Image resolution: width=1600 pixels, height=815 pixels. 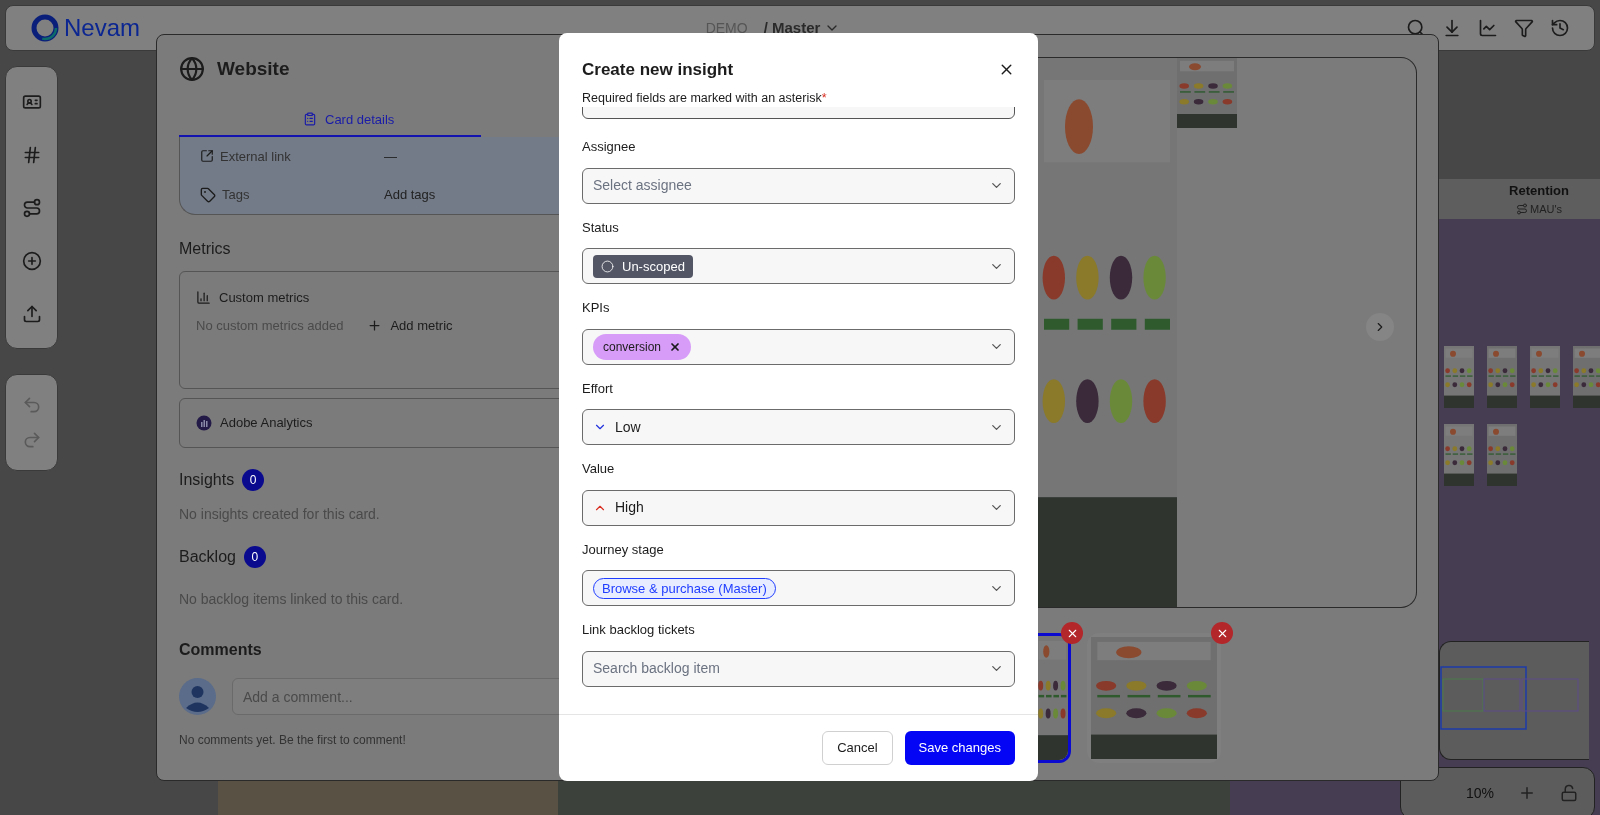 I want to click on detail-label: Tags, so click(x=236, y=195).